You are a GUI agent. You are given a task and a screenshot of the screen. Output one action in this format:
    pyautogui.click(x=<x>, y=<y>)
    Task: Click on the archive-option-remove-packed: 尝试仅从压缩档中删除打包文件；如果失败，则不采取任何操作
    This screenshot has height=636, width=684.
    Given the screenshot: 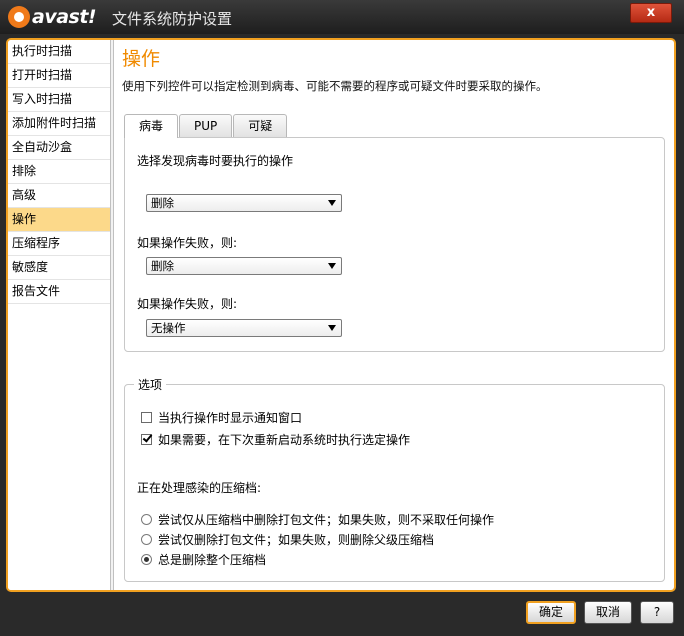 What is the action you would take?
    pyautogui.click(x=317, y=519)
    